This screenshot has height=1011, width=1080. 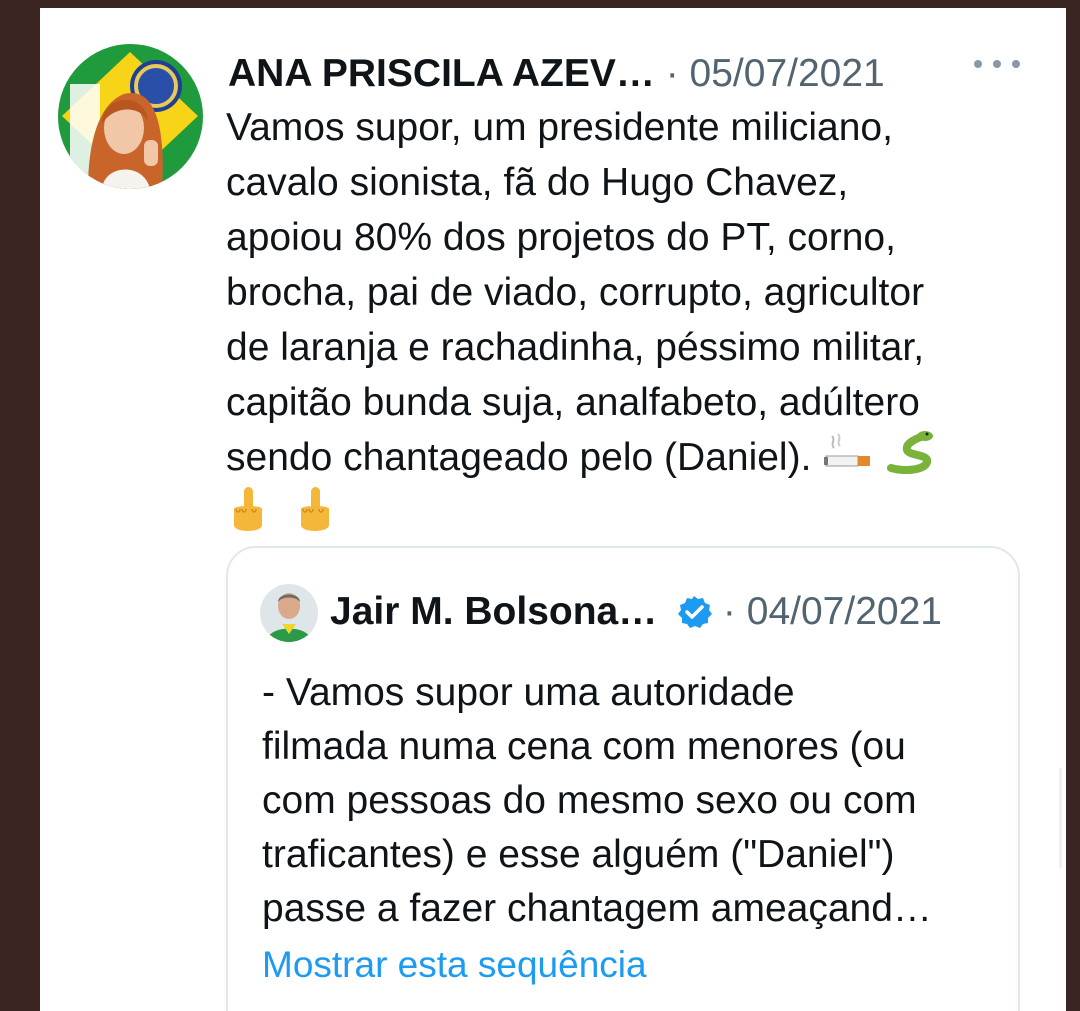 I want to click on tweet-text-line: apoiou 80% dos projetos do PT, corno,, so click(x=561, y=237).